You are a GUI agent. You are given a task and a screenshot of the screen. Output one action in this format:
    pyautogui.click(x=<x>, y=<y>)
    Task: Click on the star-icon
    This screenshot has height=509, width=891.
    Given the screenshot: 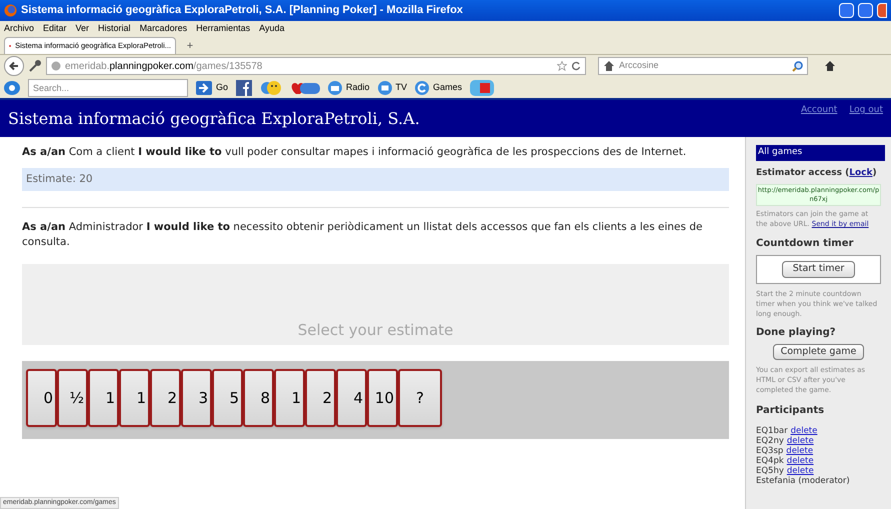 What is the action you would take?
    pyautogui.click(x=562, y=66)
    